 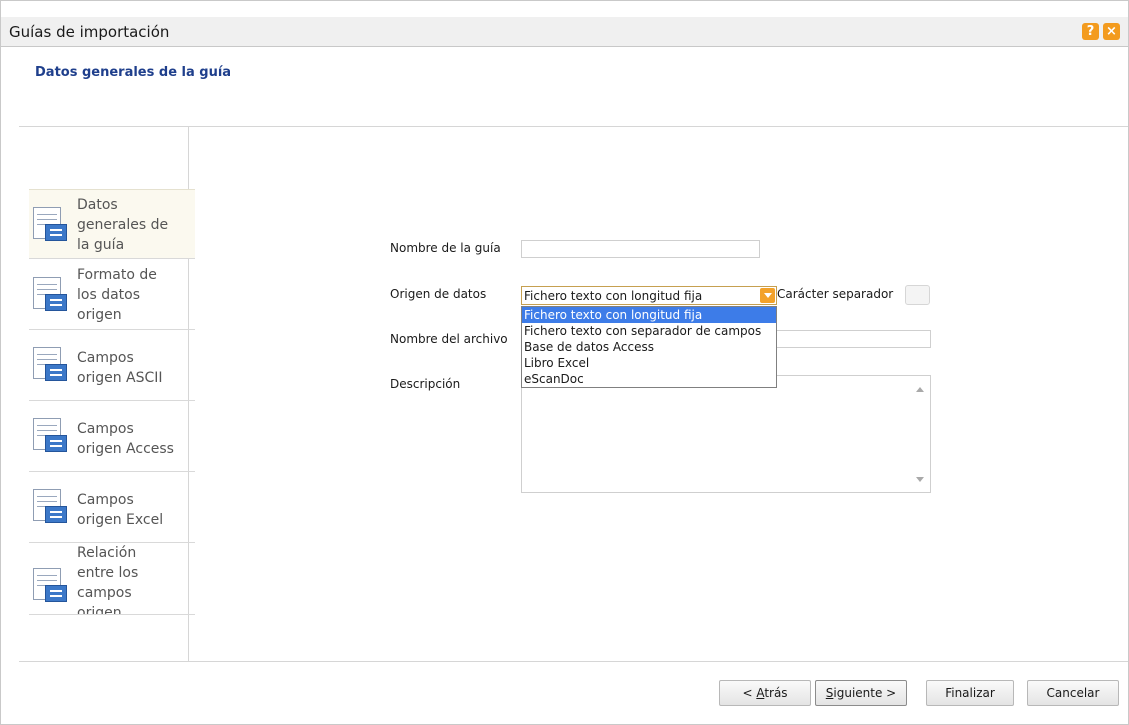 I want to click on page-title: Datos generales de la guía, so click(x=133, y=72).